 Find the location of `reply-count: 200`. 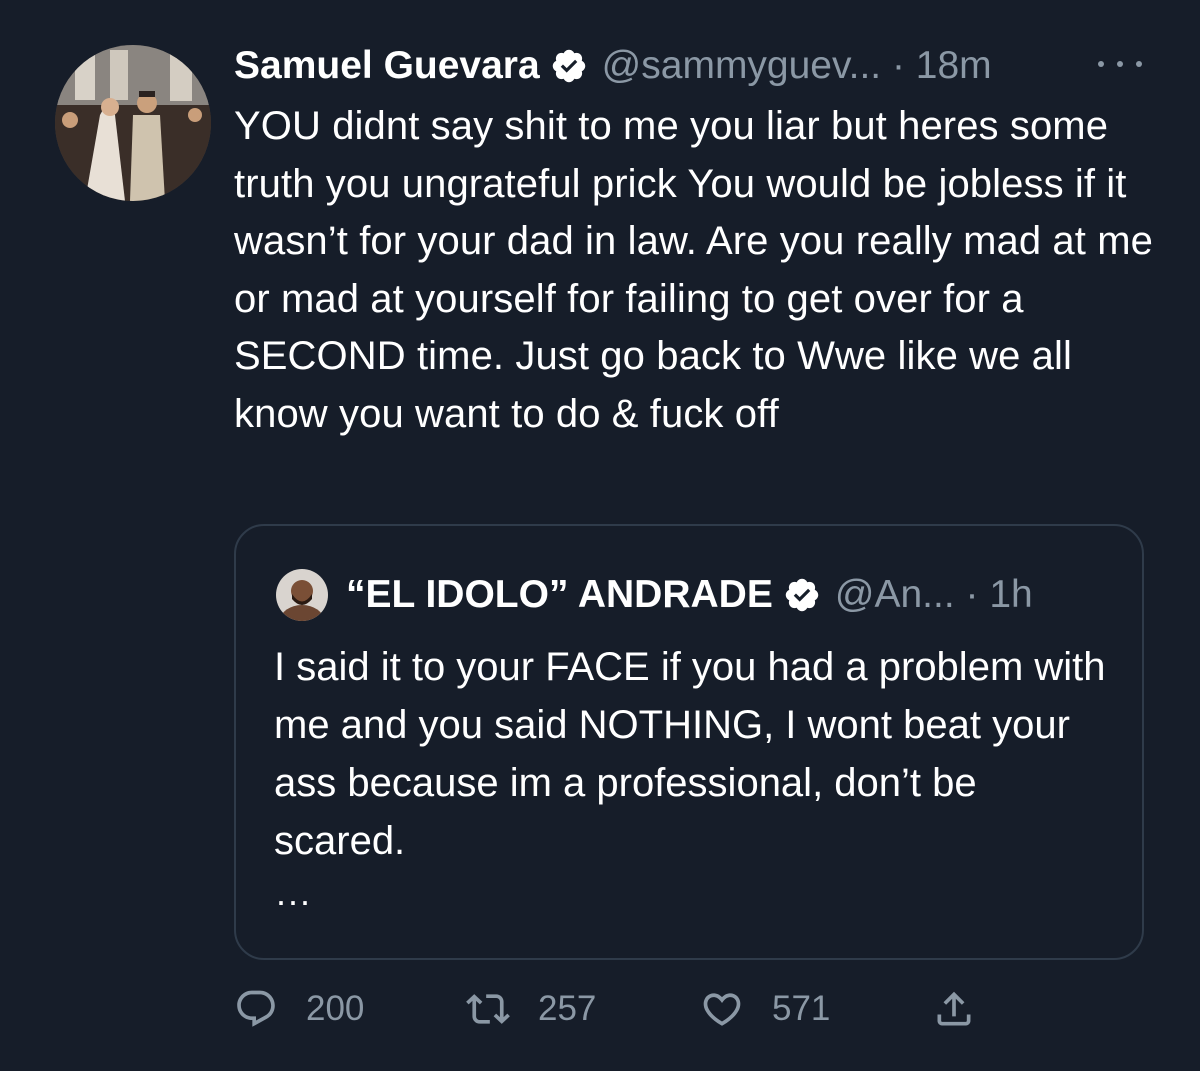

reply-count: 200 is located at coordinates (335, 1008).